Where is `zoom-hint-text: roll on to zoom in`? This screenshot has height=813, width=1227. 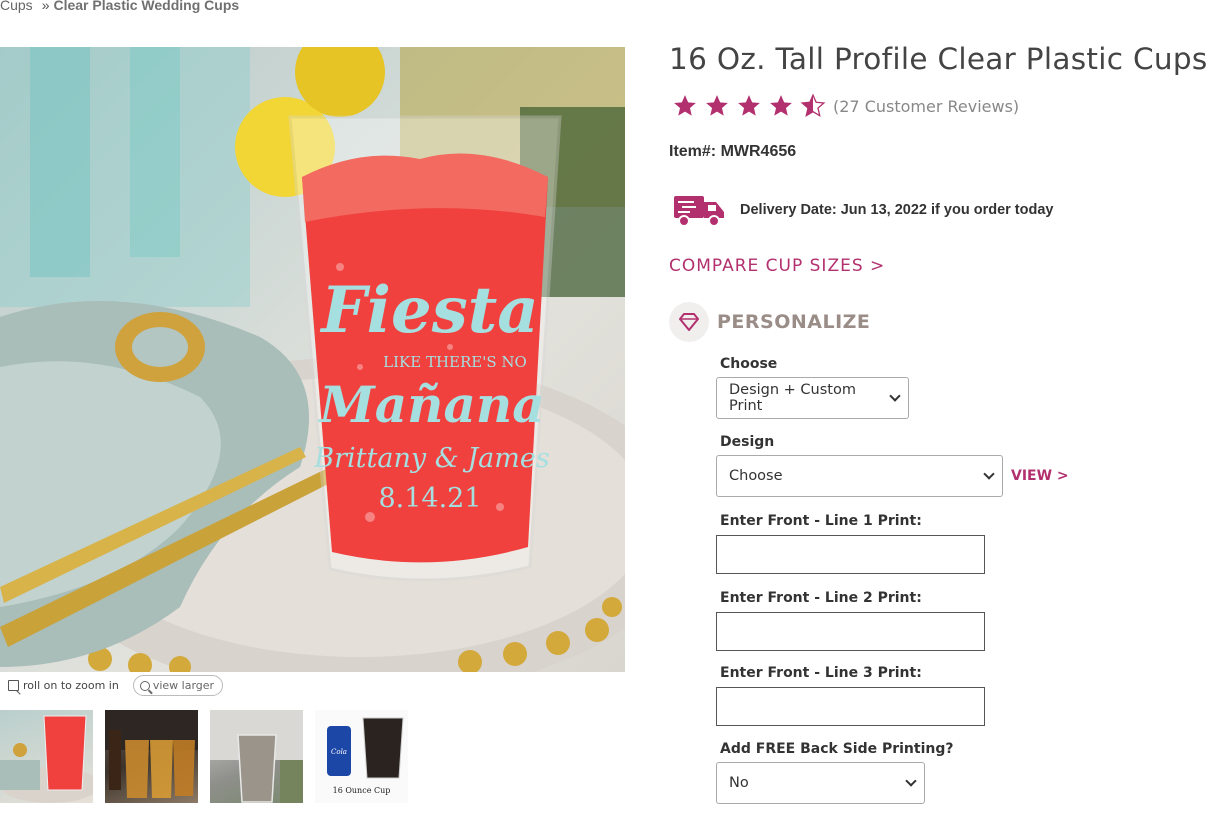
zoom-hint-text: roll on to zoom in is located at coordinates (71, 685).